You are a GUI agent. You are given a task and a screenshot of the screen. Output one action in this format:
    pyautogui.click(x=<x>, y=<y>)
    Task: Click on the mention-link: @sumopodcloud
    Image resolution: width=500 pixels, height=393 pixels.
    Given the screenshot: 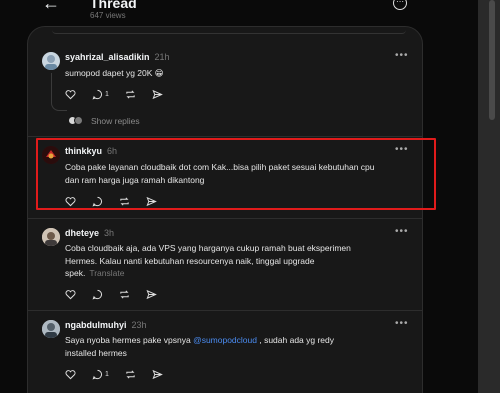 What is the action you would take?
    pyautogui.click(x=225, y=340)
    